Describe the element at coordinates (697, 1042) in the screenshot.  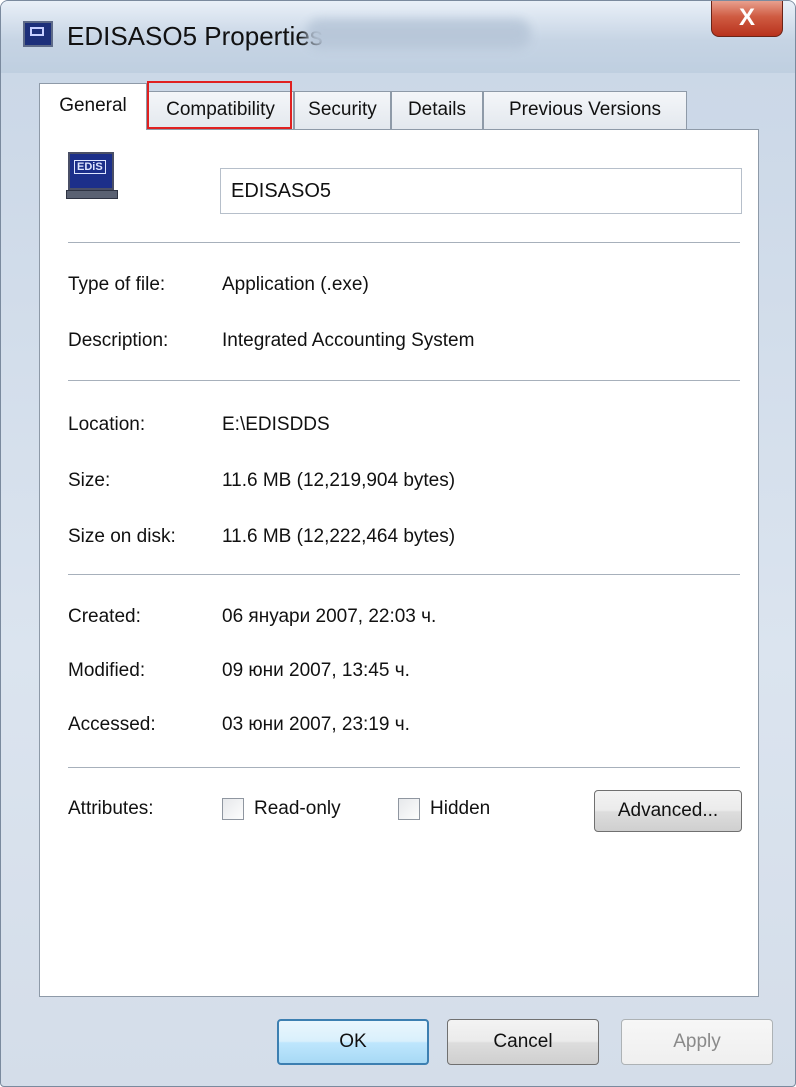
I see `apply-button: Apply` at that location.